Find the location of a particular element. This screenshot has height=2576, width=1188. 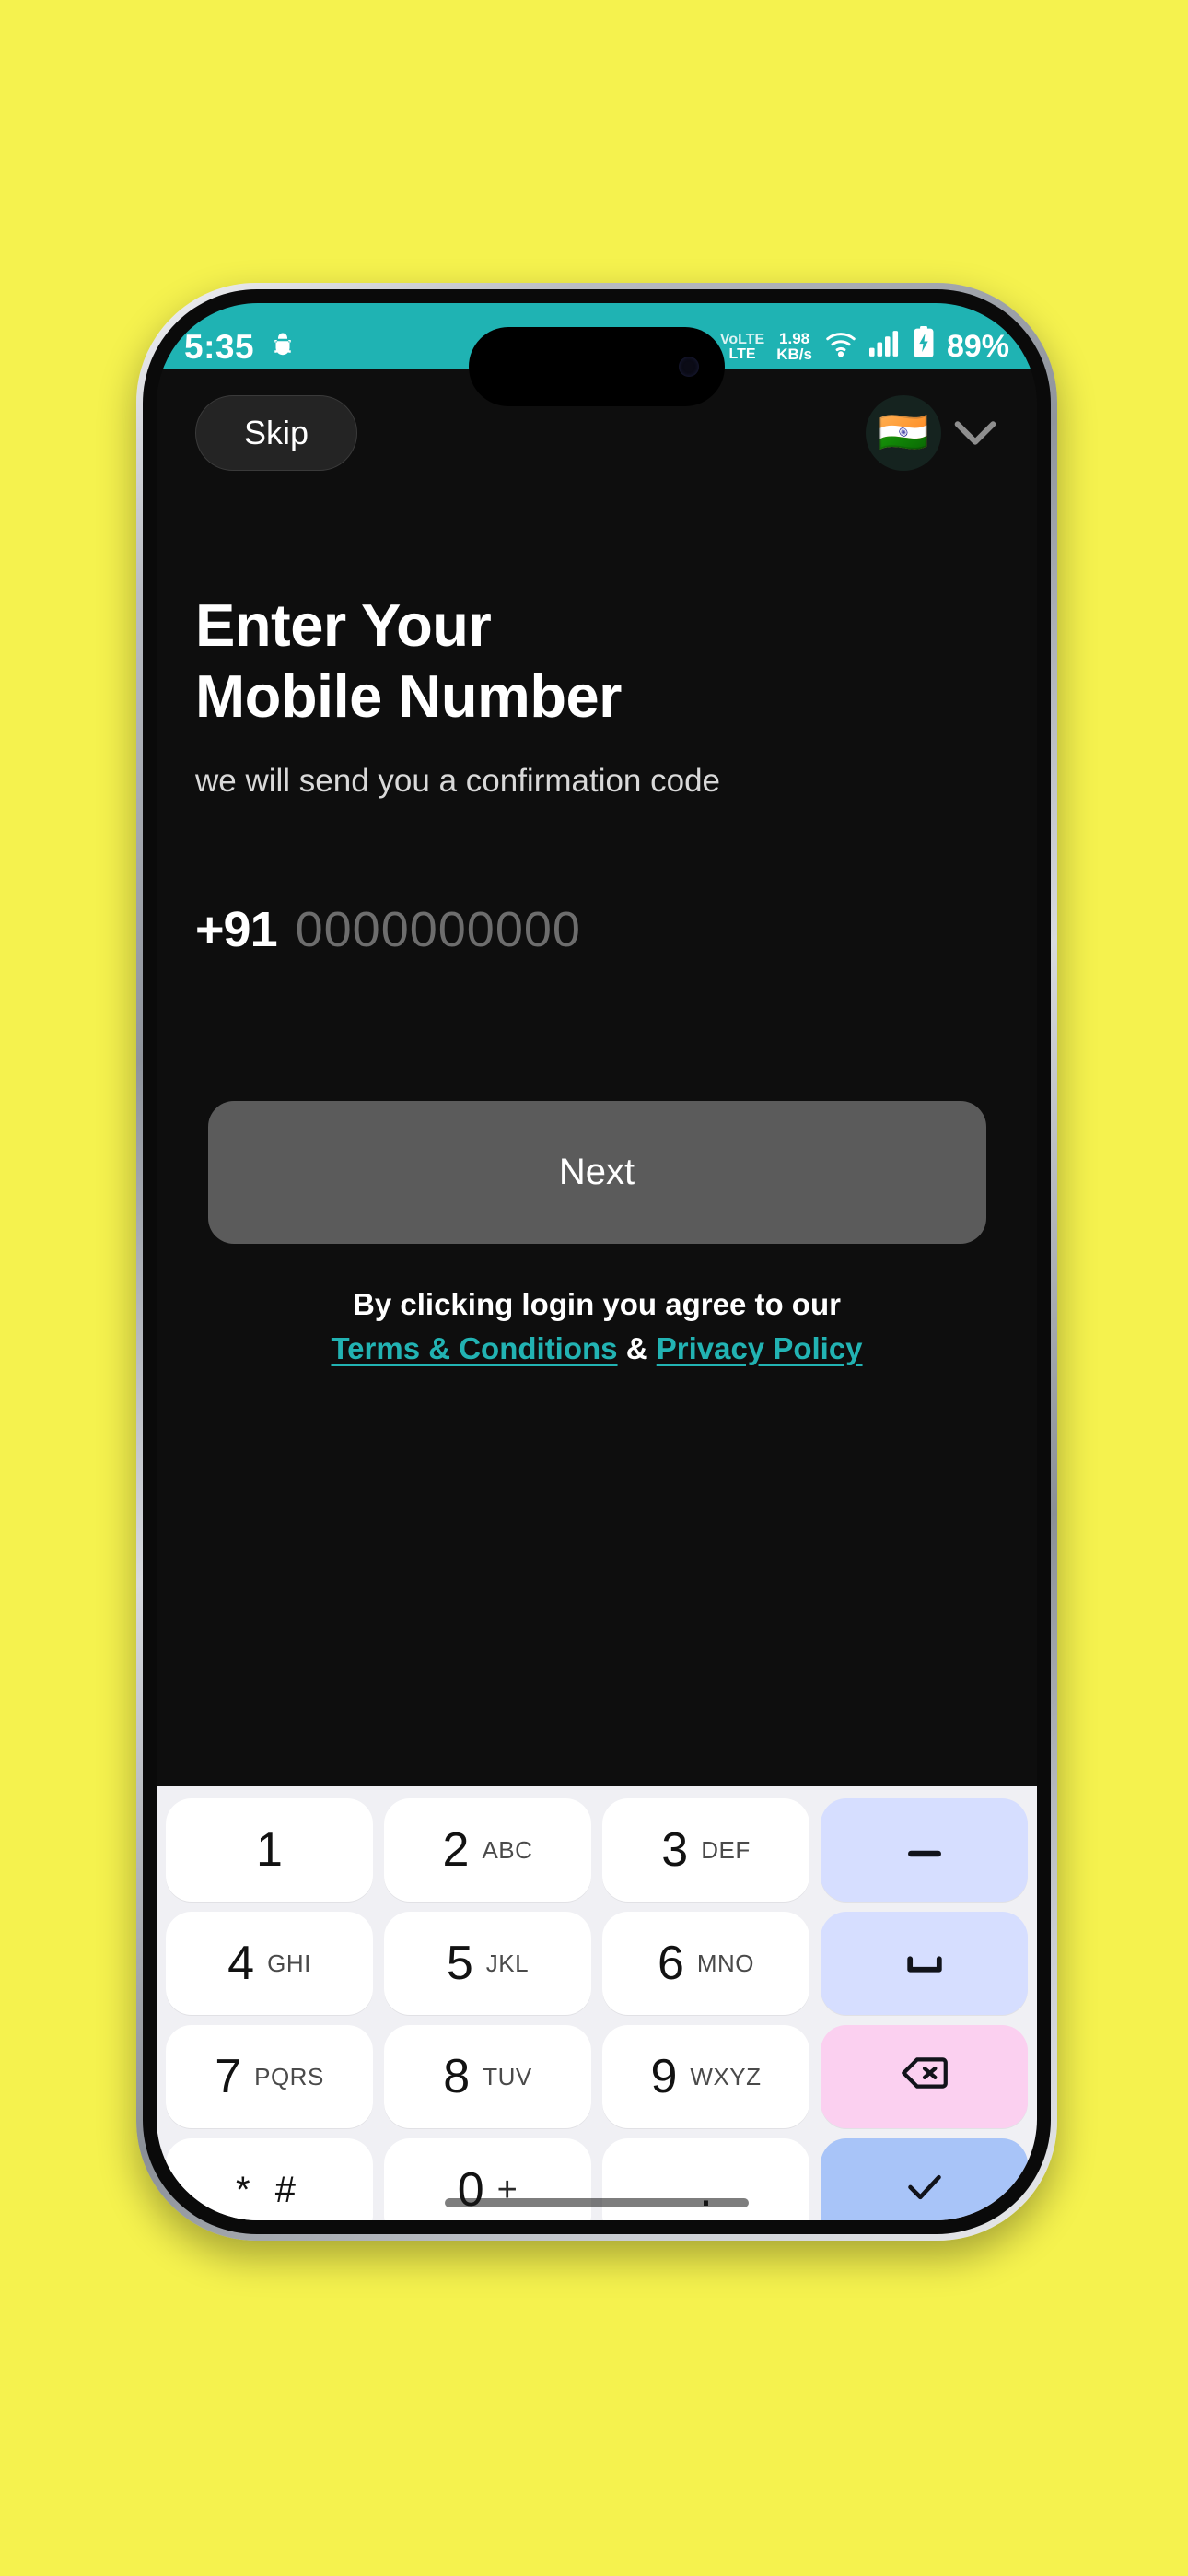

key-6: 6 MNO is located at coordinates (705, 1964).